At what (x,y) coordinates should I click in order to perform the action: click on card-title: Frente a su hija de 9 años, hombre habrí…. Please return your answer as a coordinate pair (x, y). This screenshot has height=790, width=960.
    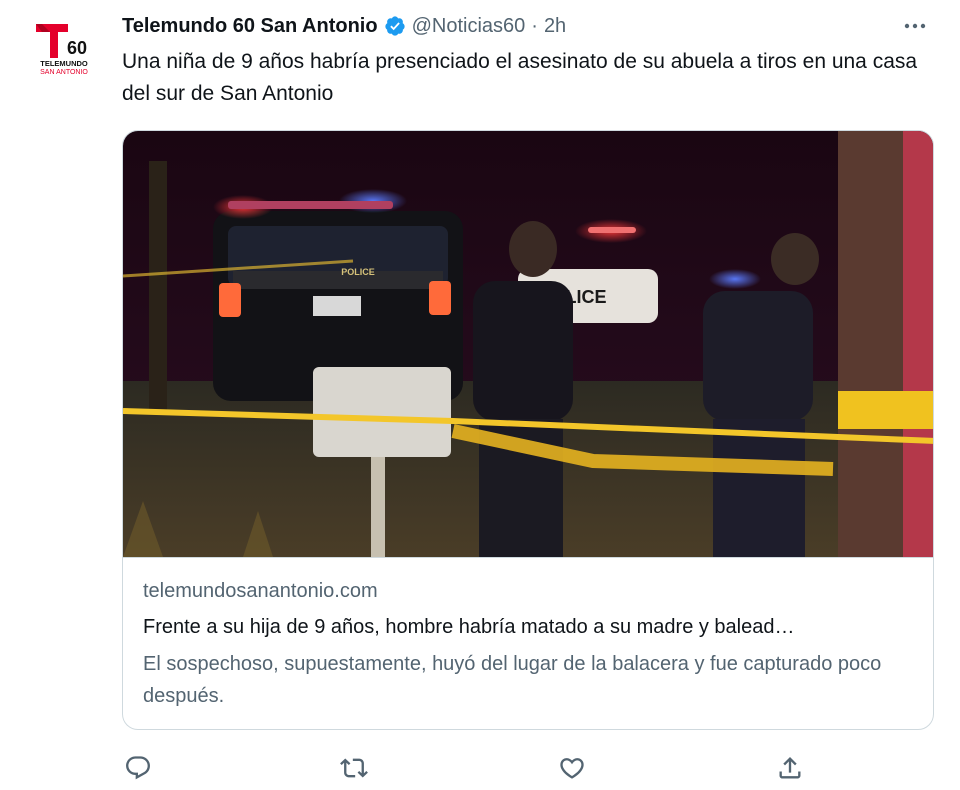
    Looking at the image, I should click on (469, 627).